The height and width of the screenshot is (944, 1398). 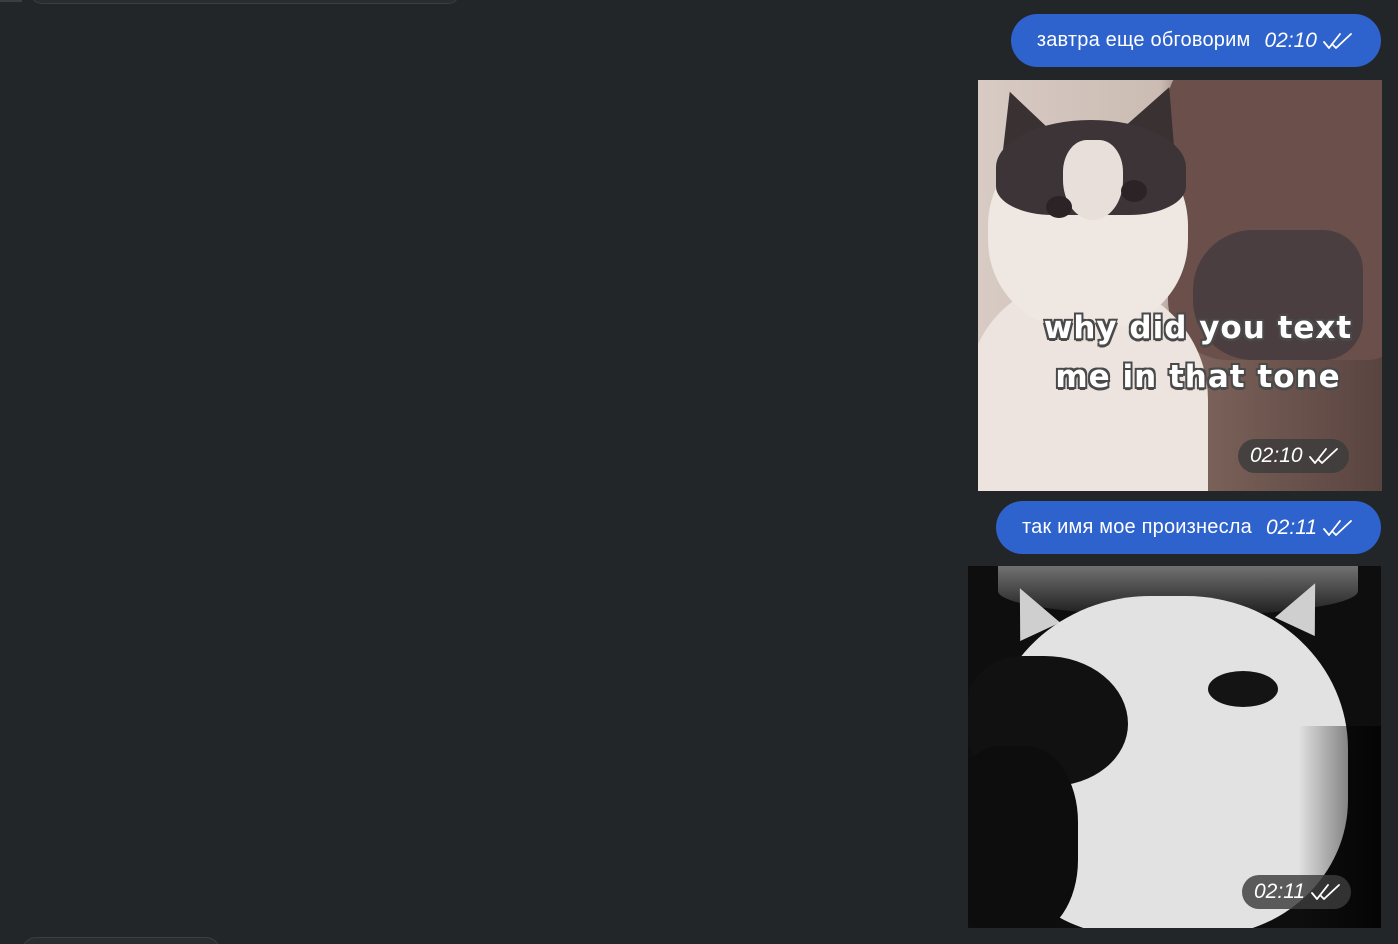 I want to click on message-text: так имя мое произнесла, so click(x=1136, y=527).